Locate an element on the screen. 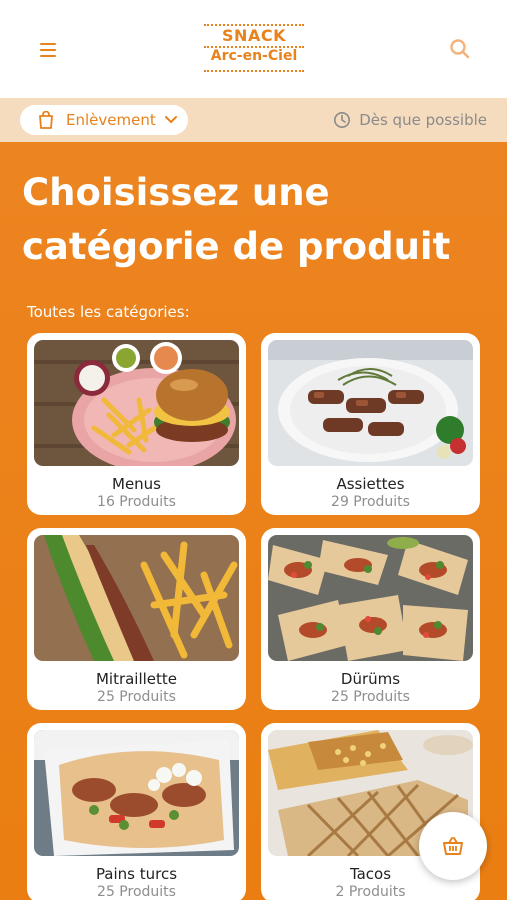 The width and height of the screenshot is (507, 903). basket-icon is located at coordinates (453, 846).